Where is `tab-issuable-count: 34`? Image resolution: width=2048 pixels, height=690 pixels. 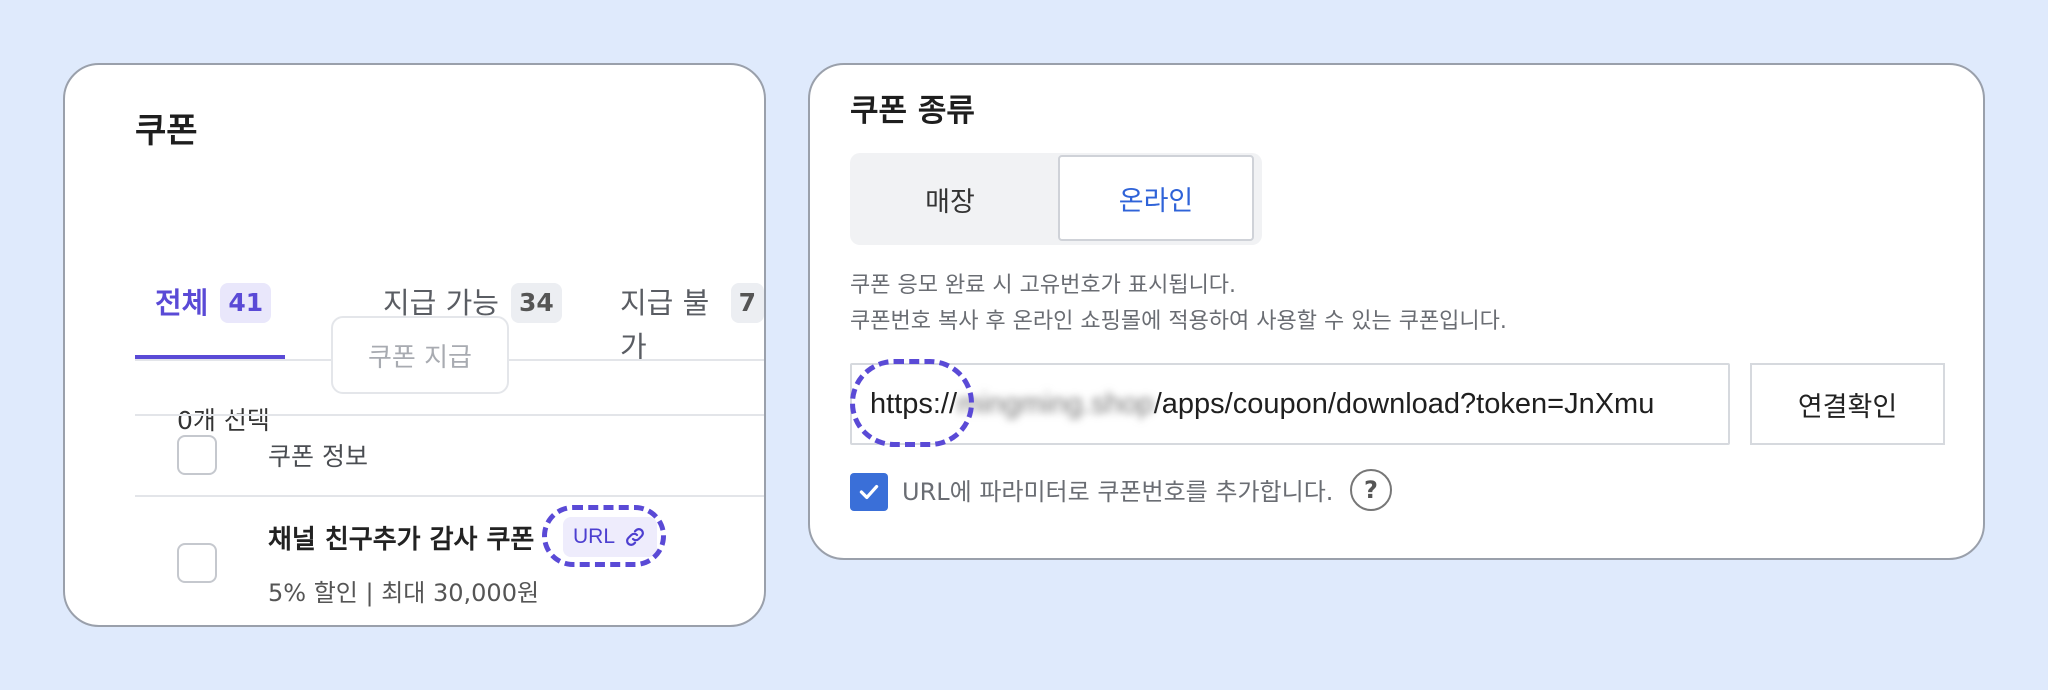 tab-issuable-count: 34 is located at coordinates (536, 303).